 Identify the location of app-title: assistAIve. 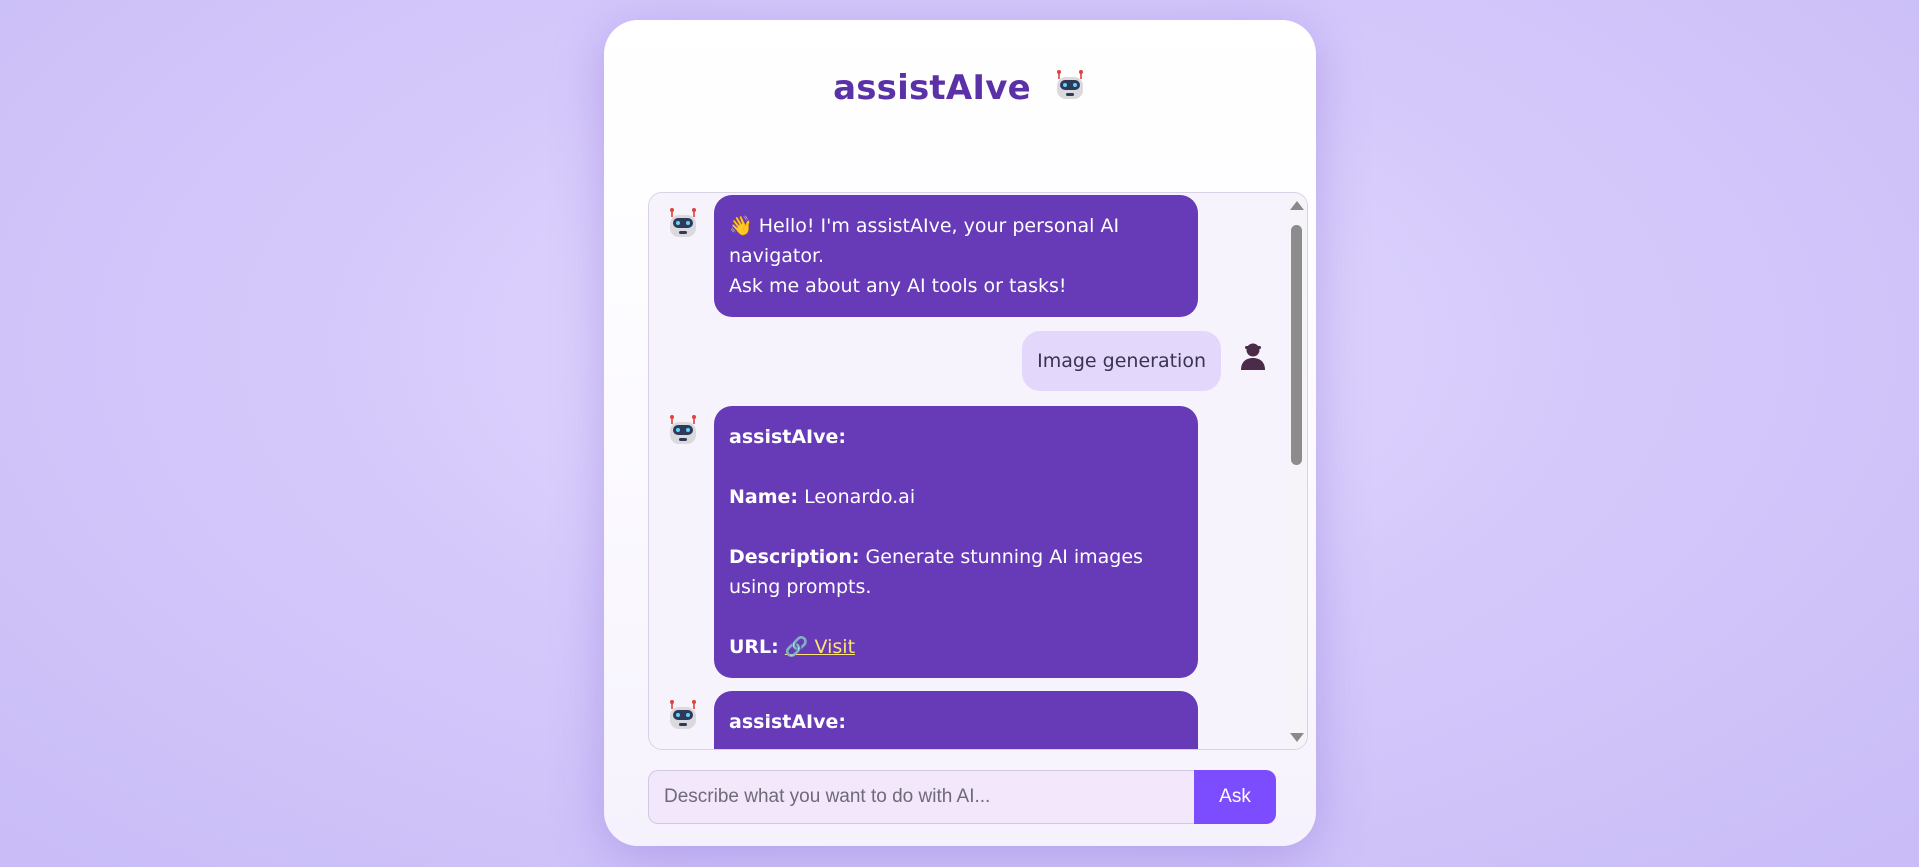
(960, 90).